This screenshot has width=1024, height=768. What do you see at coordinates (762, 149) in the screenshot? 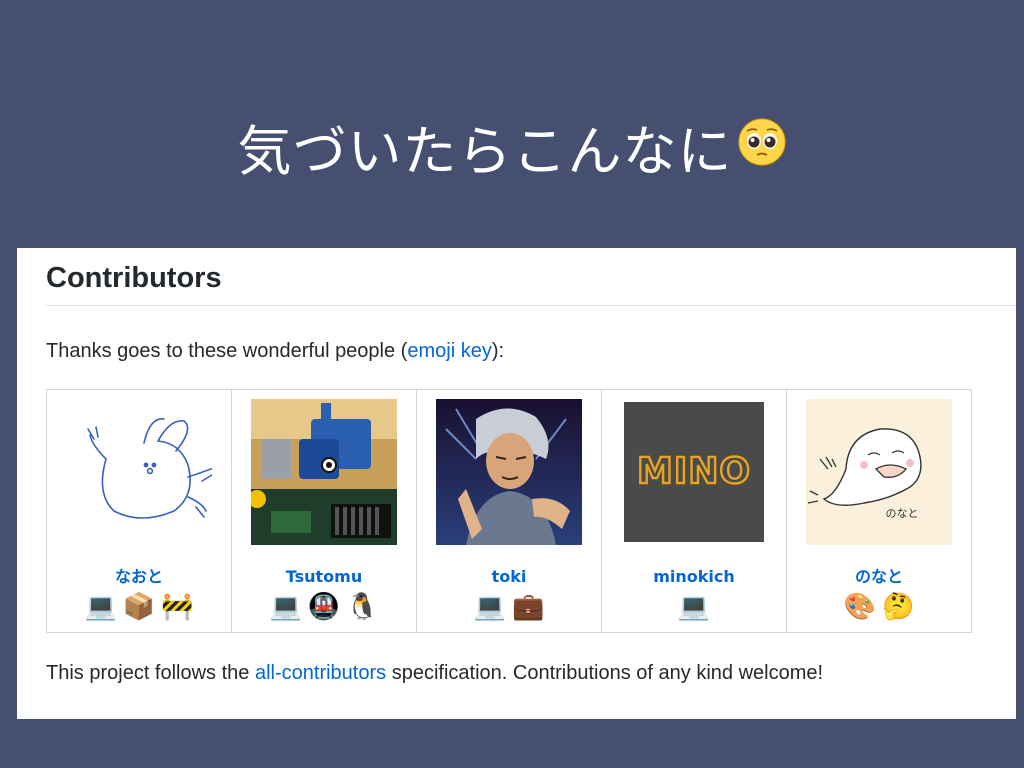
I see `pleading-face-icon` at bounding box center [762, 149].